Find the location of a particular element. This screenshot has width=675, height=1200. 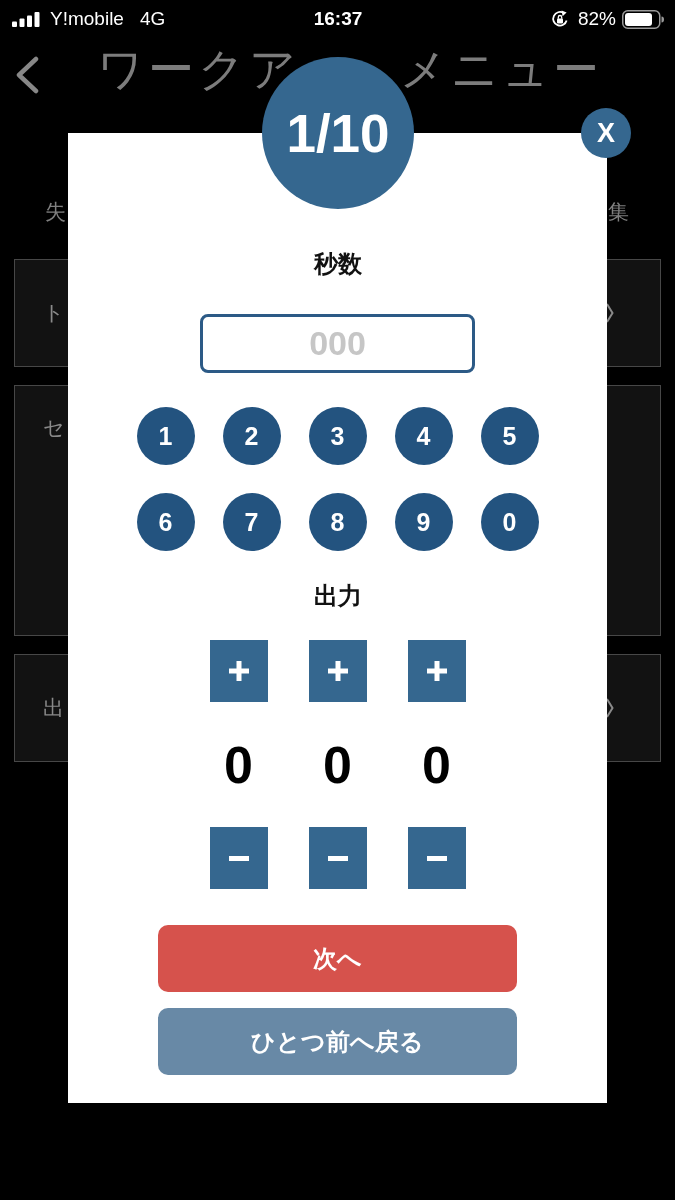

next-button: 次へ is located at coordinates (337, 958).